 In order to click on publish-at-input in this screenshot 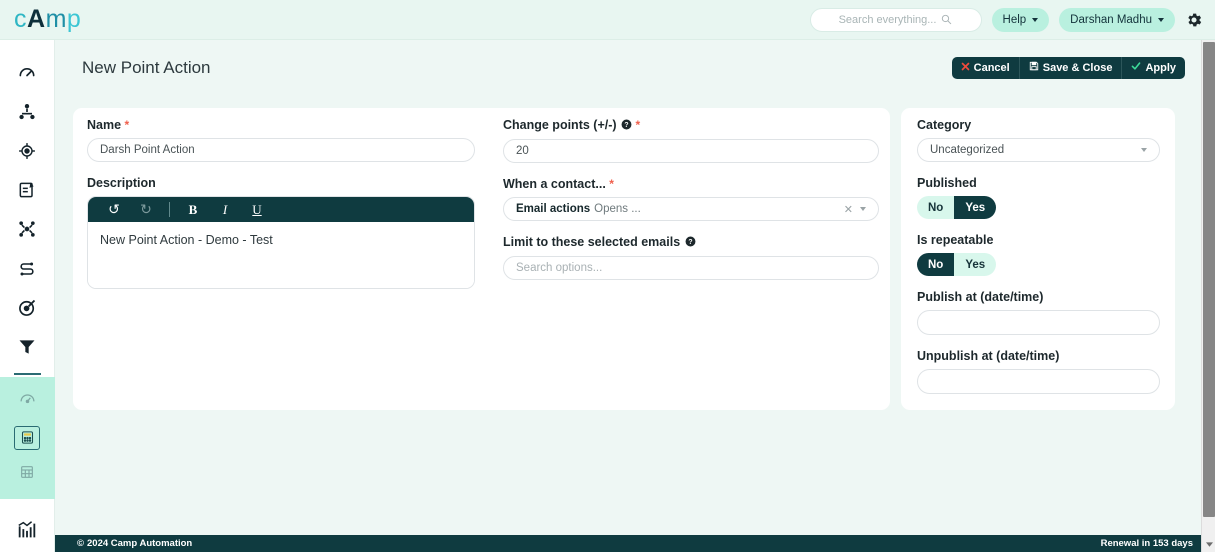, I will do `click(1038, 322)`.